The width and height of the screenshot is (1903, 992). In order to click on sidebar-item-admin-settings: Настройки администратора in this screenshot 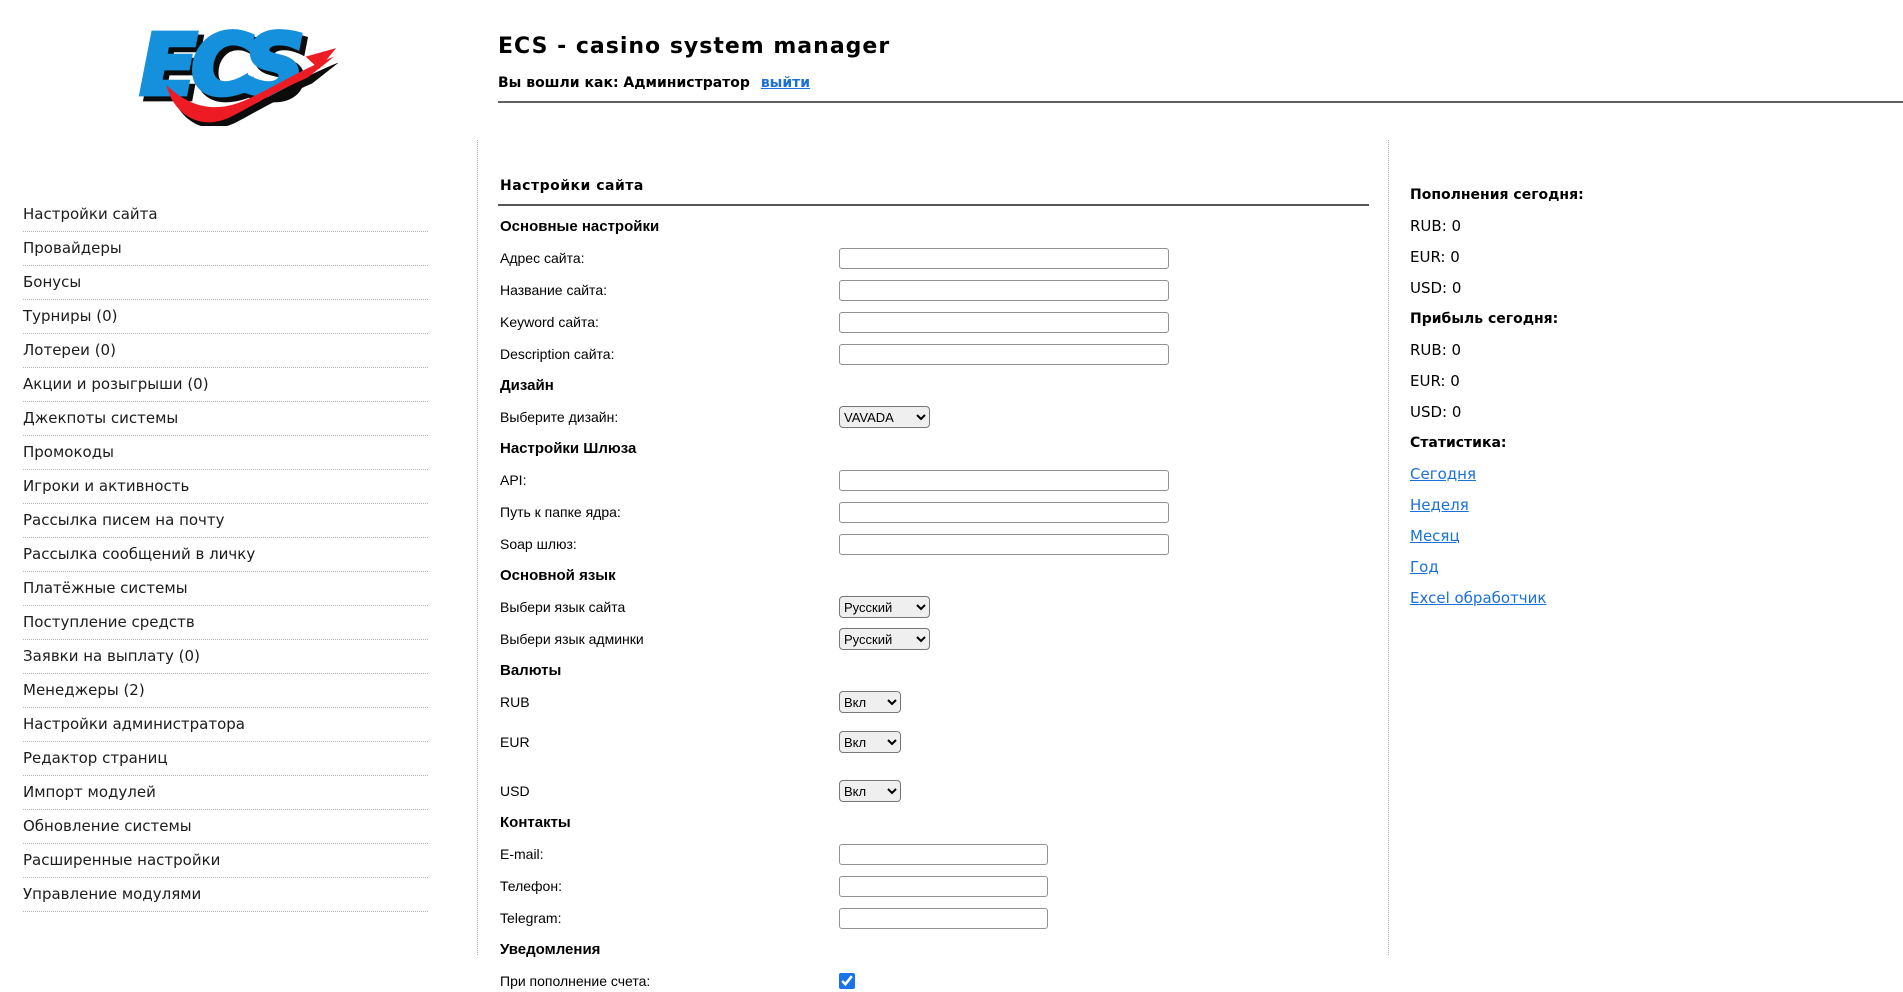, I will do `click(225, 725)`.